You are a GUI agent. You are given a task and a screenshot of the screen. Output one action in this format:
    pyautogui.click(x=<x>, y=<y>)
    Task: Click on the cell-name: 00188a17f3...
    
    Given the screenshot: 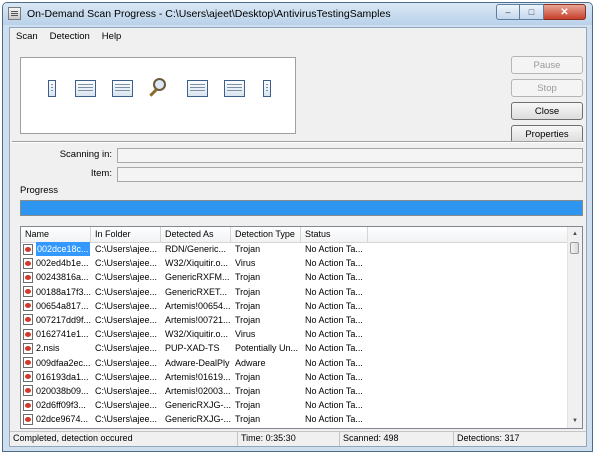 What is the action you would take?
    pyautogui.click(x=56, y=292)
    